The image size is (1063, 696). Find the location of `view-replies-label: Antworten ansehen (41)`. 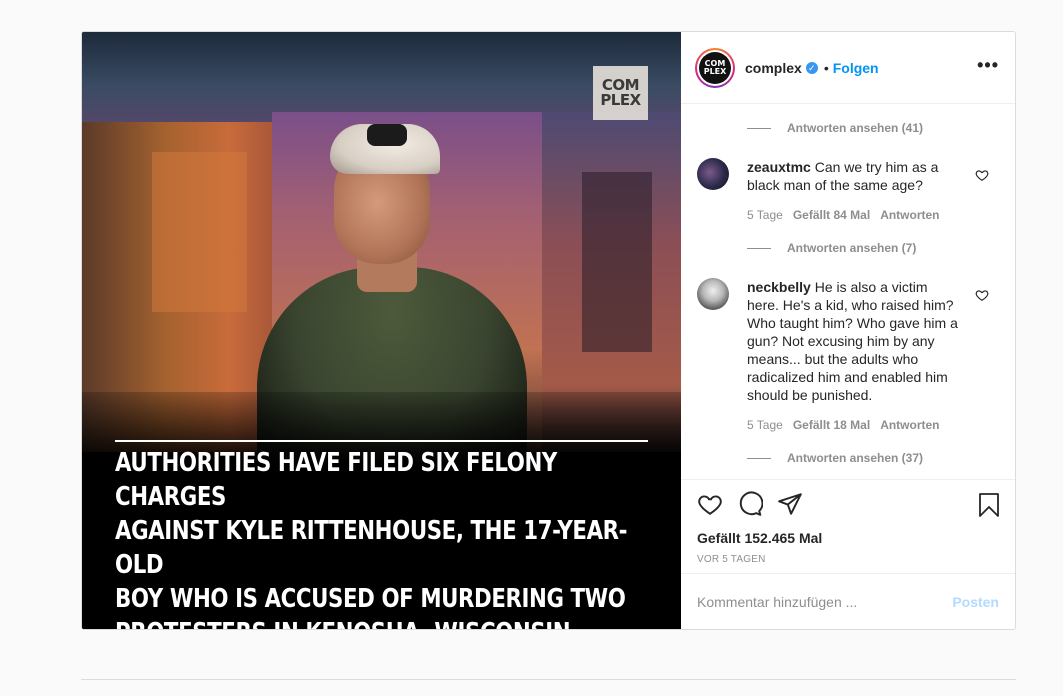

view-replies-label: Antworten ansehen (41) is located at coordinates (855, 128).